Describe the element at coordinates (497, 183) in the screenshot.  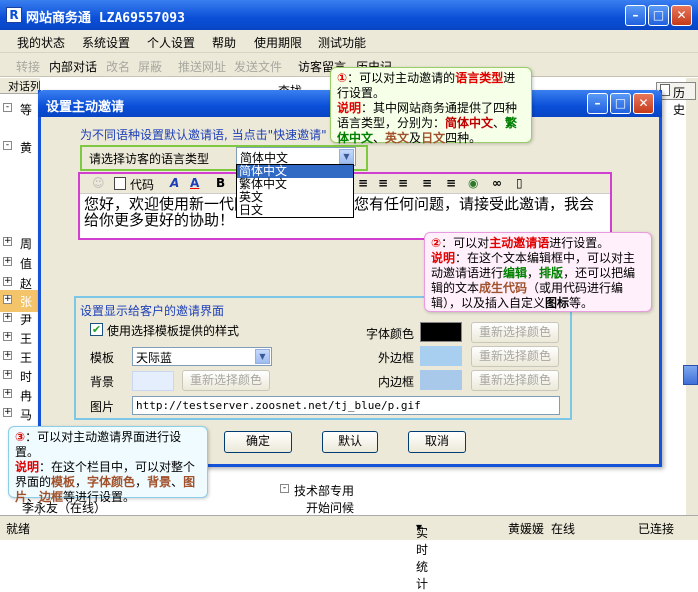
I see `unlink-icon: ∞` at that location.